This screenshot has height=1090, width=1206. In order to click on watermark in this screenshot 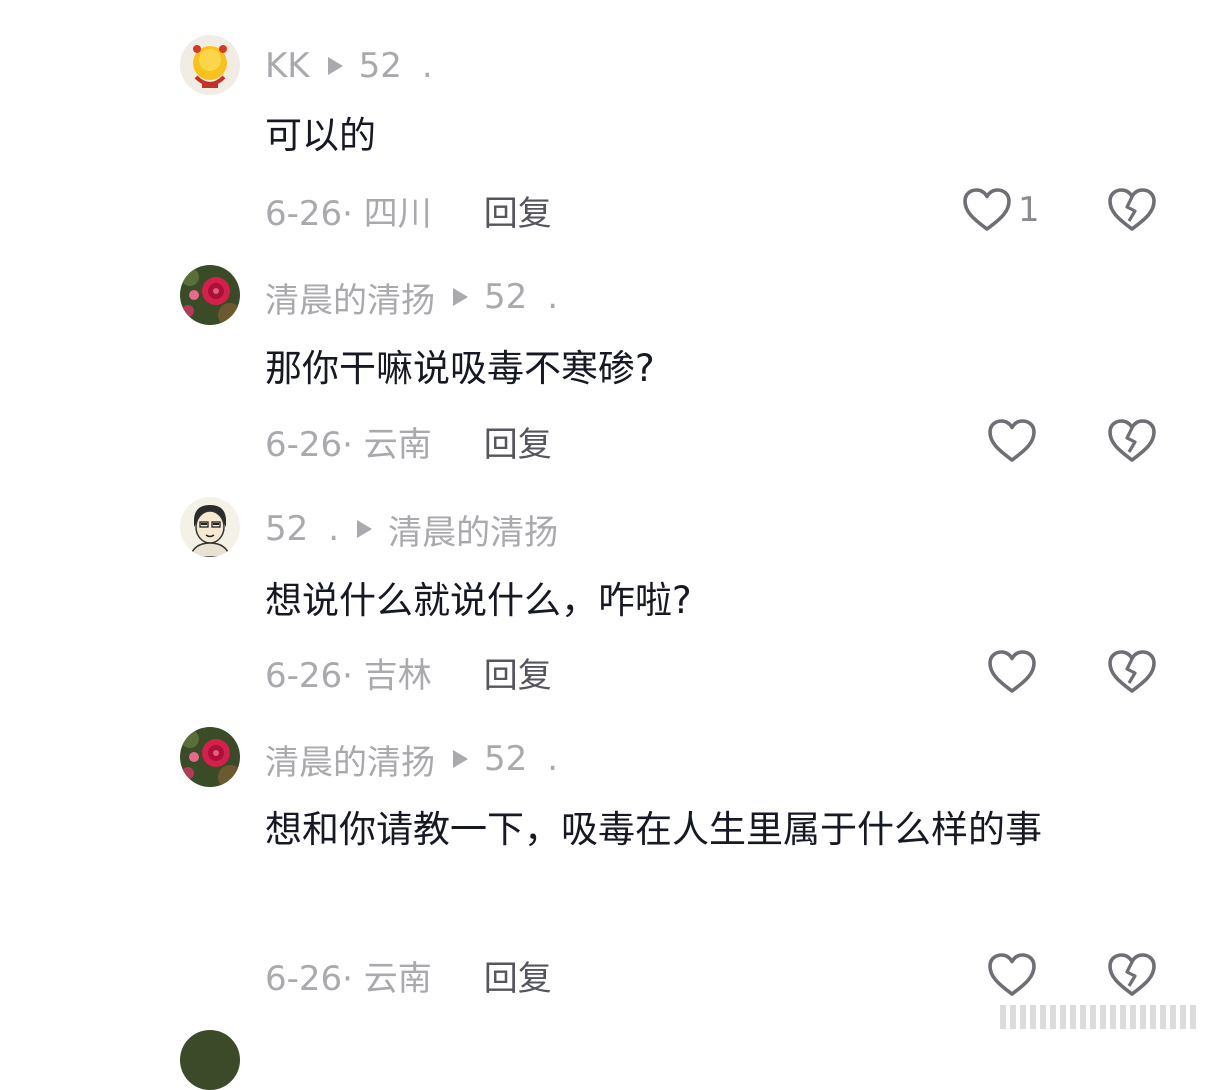, I will do `click(1098, 1017)`.